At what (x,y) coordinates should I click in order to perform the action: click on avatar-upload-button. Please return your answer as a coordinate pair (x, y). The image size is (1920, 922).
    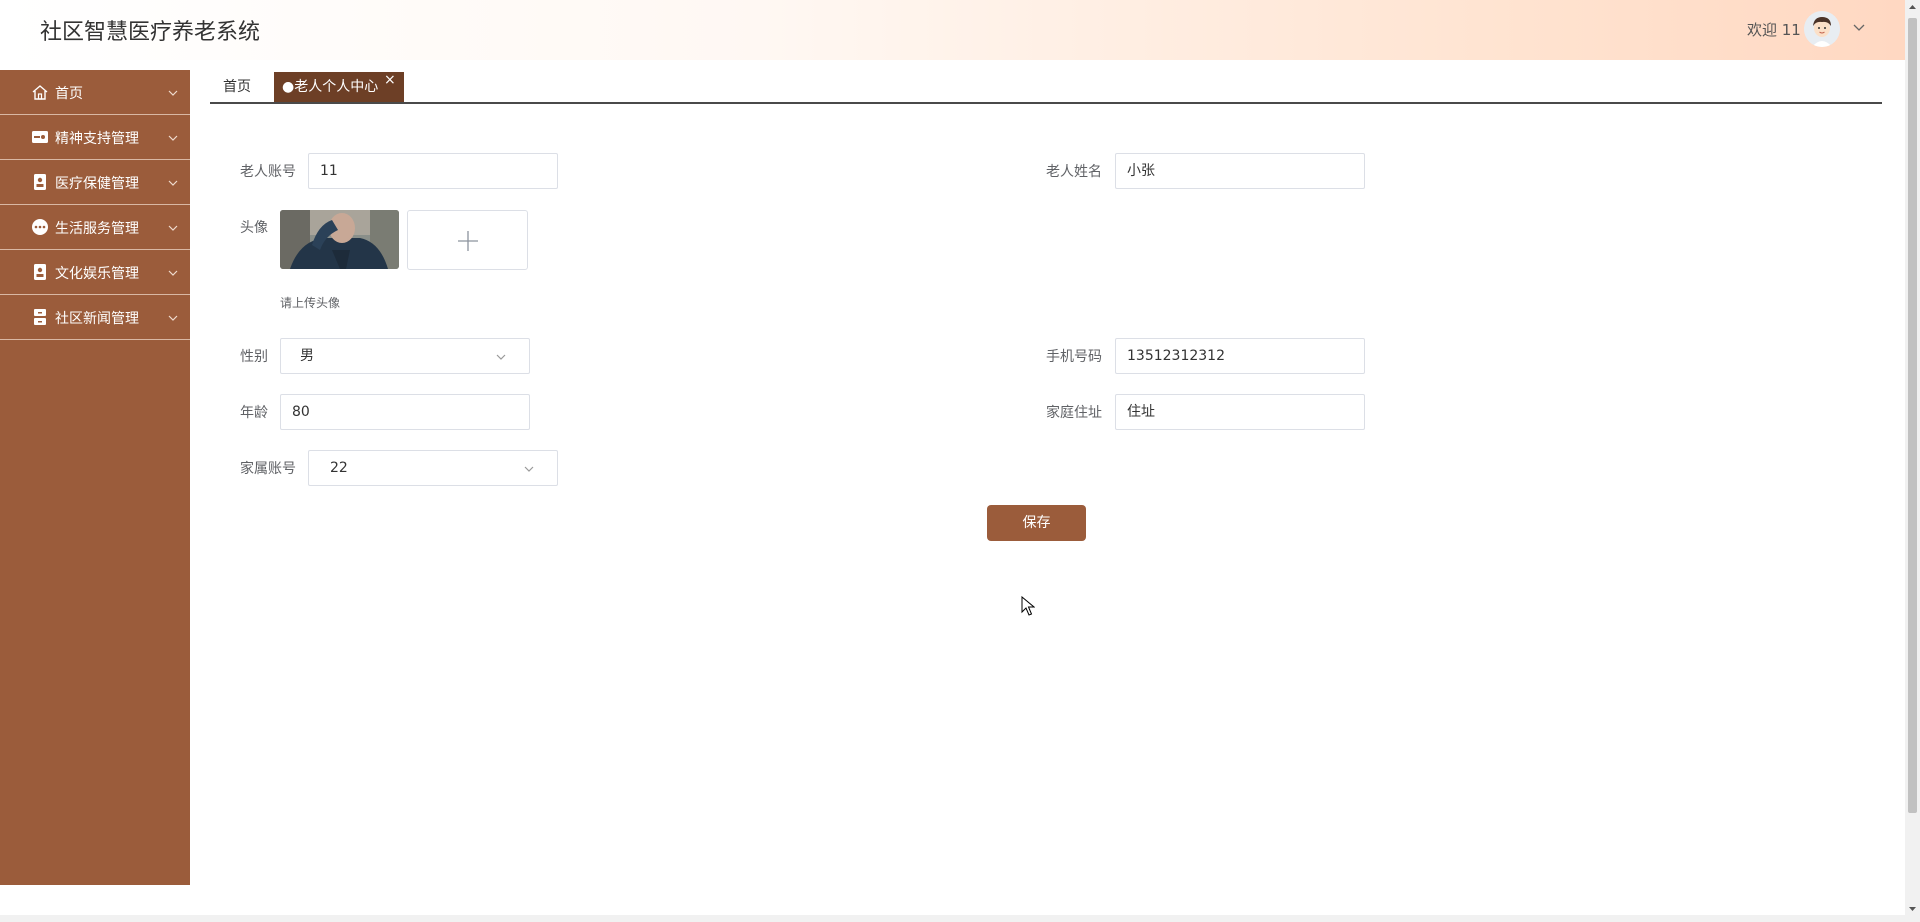
    Looking at the image, I should click on (467, 240).